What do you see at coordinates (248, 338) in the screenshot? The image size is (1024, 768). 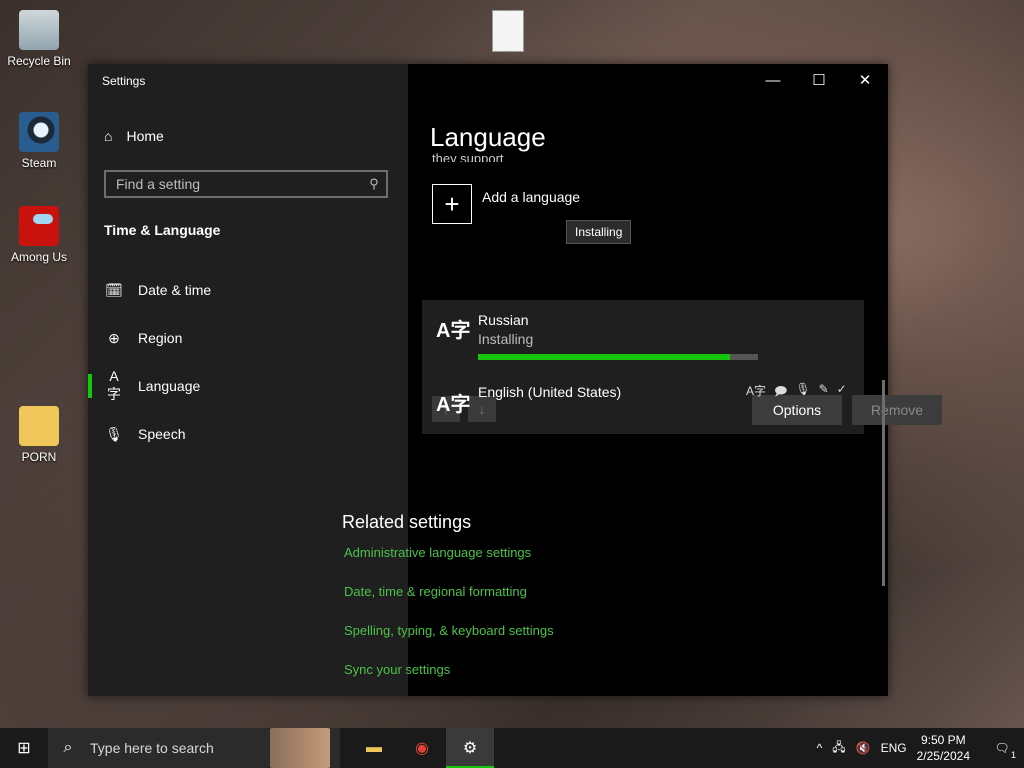 I see `sidebar-item-region: ⊕ Region` at bounding box center [248, 338].